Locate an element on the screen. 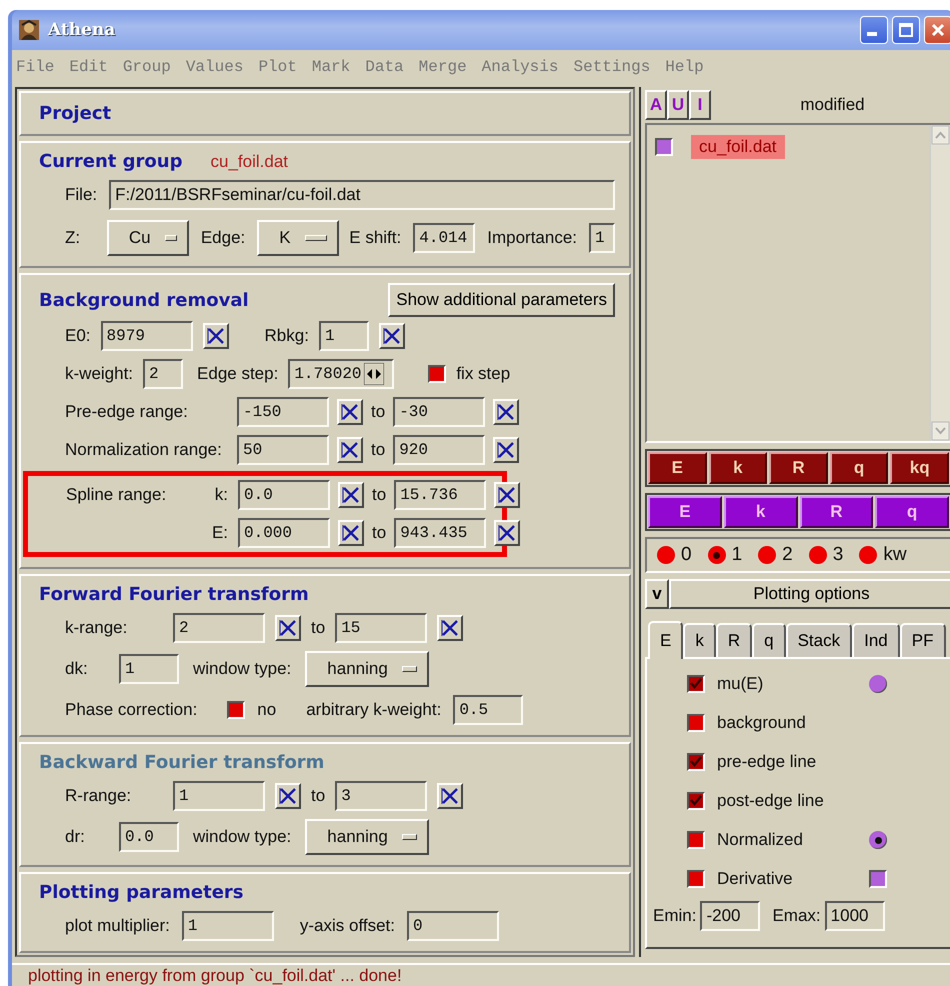 This screenshot has width=950, height=986. plot-button: k is located at coordinates (738, 468).